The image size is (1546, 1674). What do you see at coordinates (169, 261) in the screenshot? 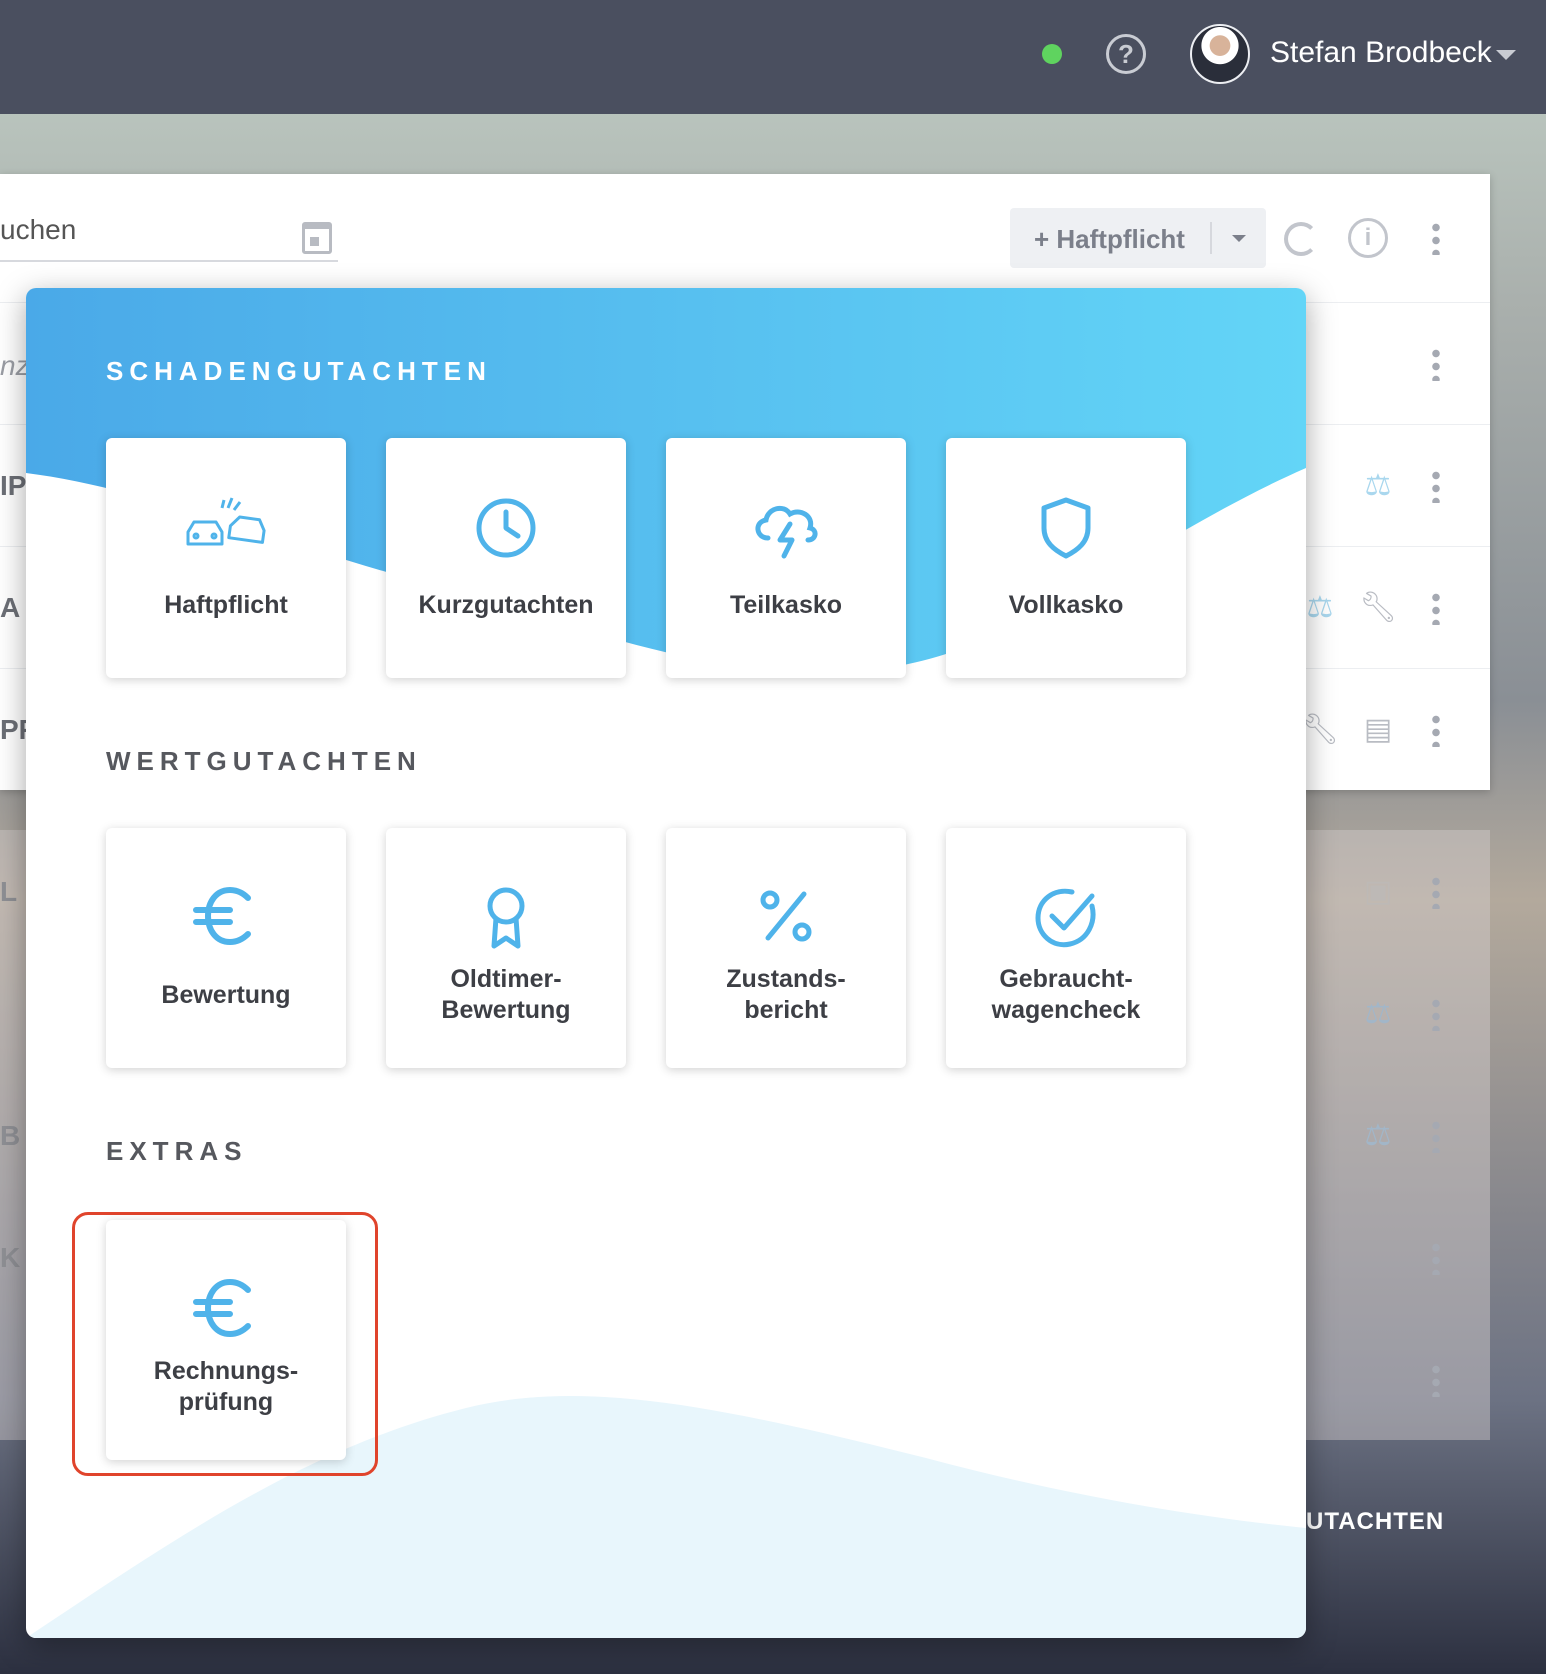
I see `search-underline` at bounding box center [169, 261].